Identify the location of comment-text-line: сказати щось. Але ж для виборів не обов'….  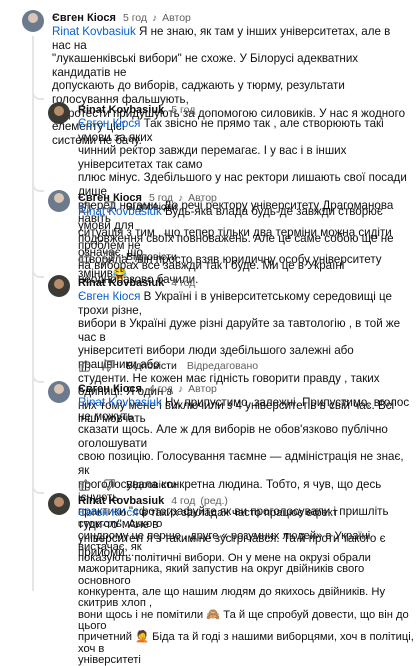
(233, 436).